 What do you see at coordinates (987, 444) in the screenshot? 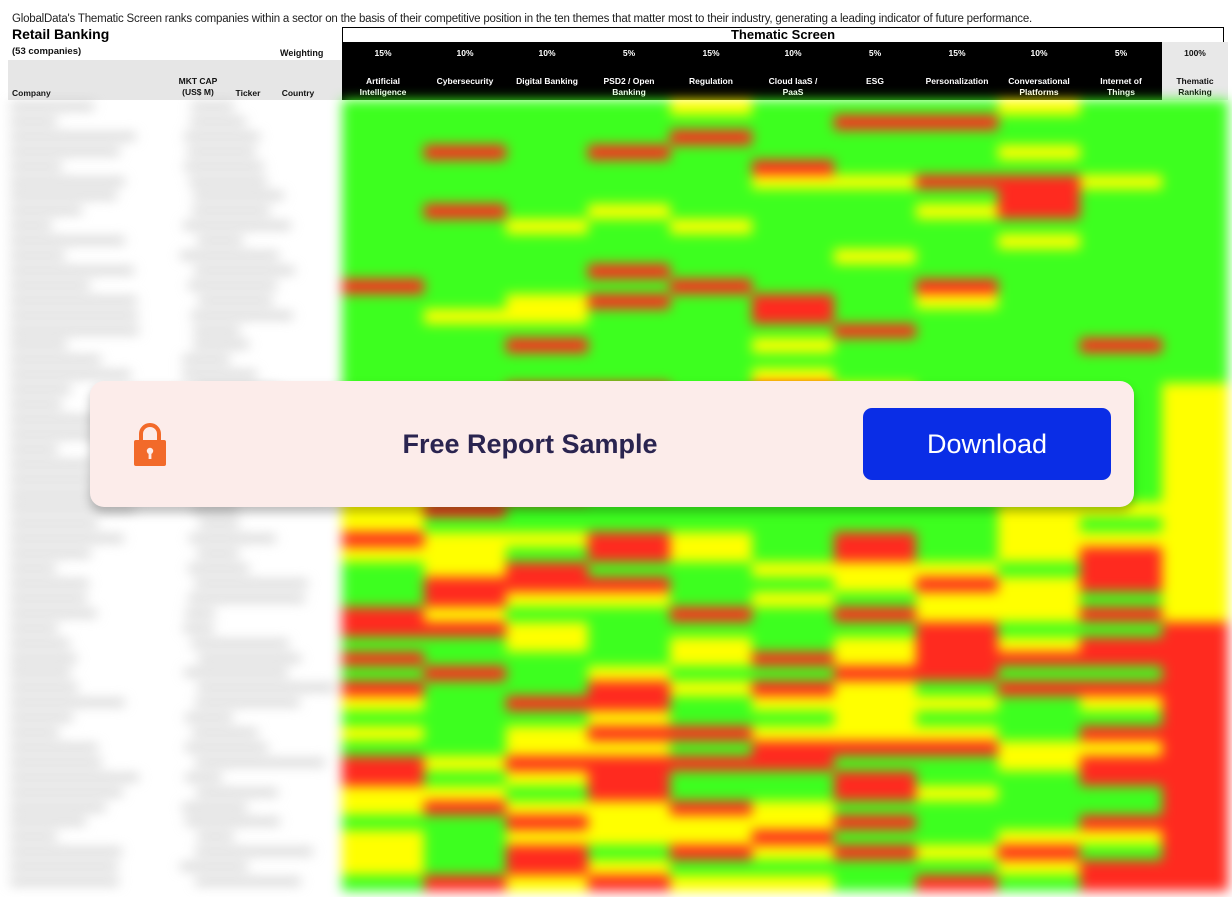
I see `download-button: Download` at bounding box center [987, 444].